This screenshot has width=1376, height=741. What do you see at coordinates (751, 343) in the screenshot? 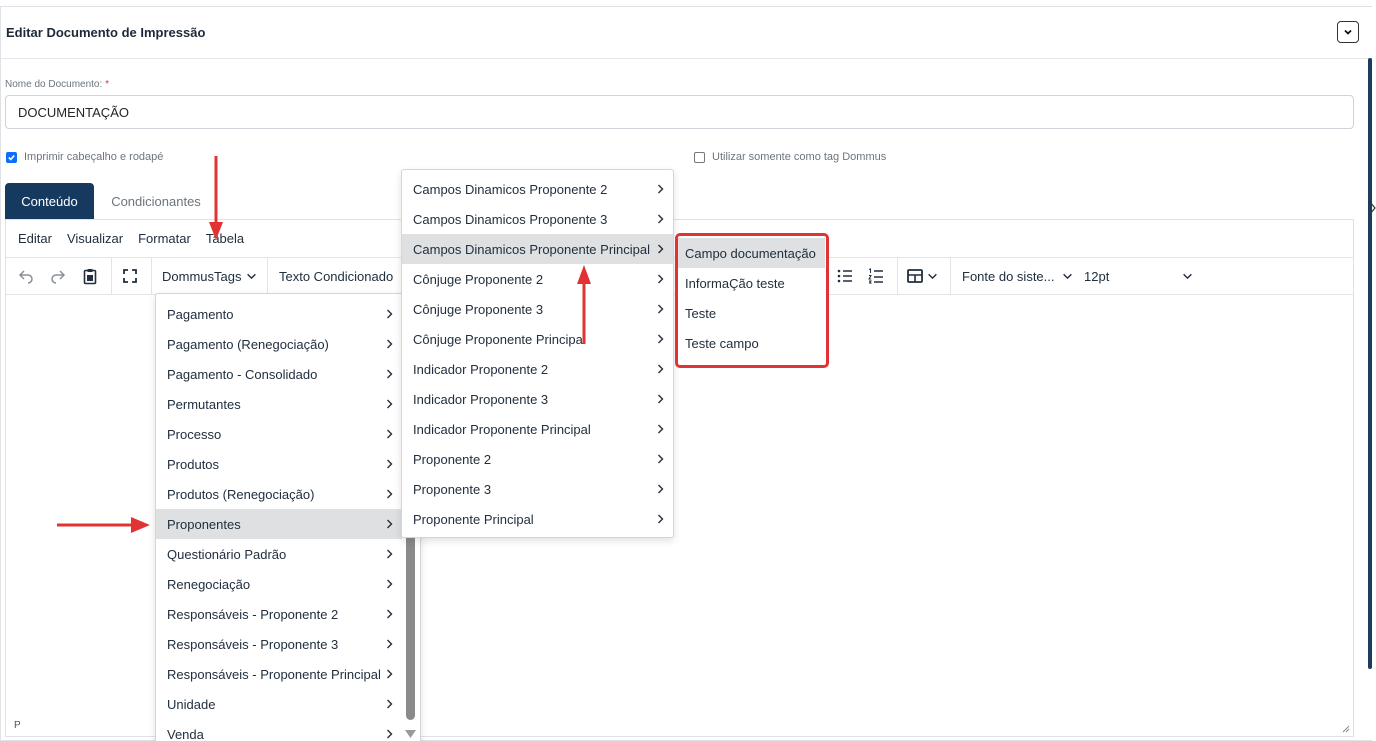
I see `field-item-teste-campo: Teste campo` at bounding box center [751, 343].